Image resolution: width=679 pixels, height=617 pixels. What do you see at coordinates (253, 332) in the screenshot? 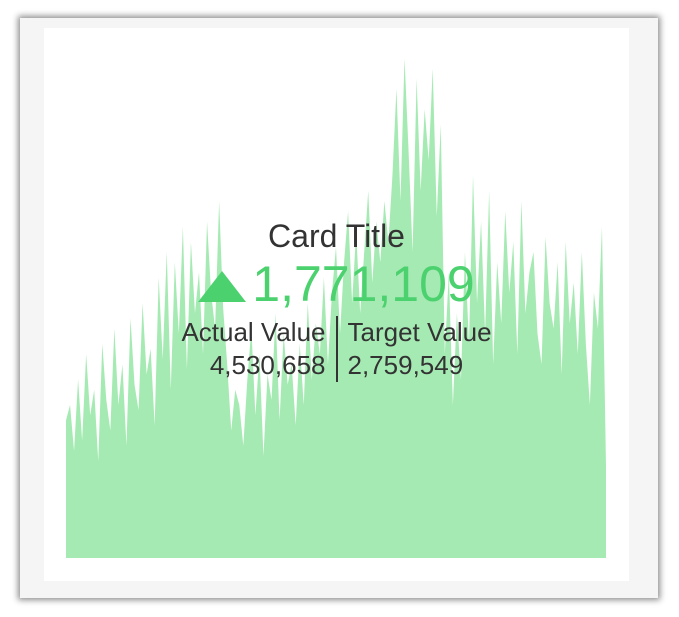
I see `actual-value-label: Actual Value` at bounding box center [253, 332].